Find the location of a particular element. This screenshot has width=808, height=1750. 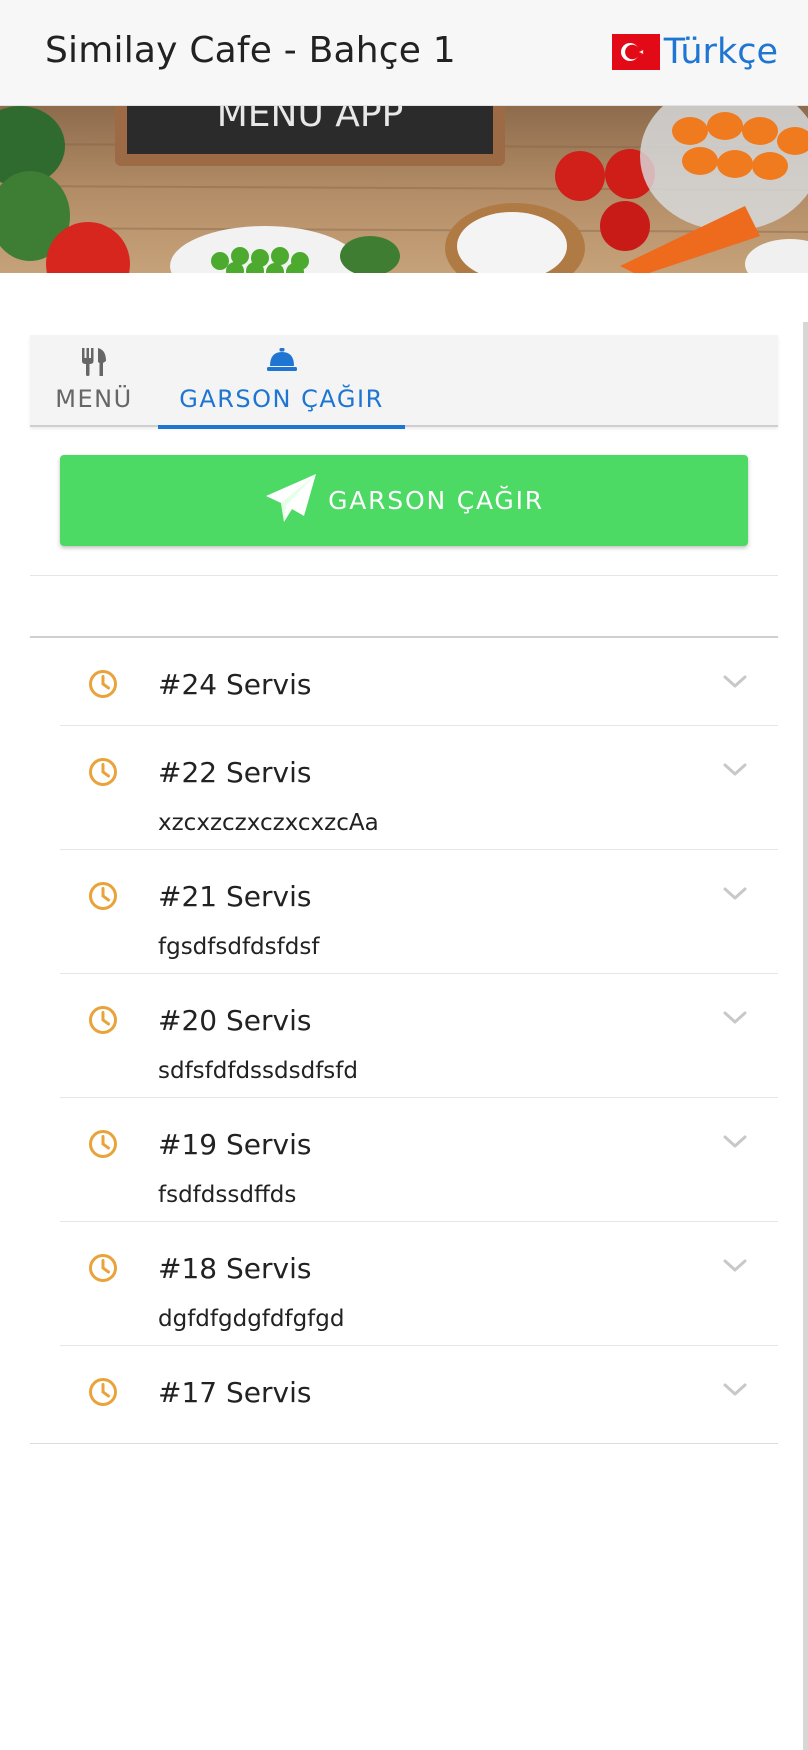

request-note: fsdfdssdffds is located at coordinates (227, 1195).